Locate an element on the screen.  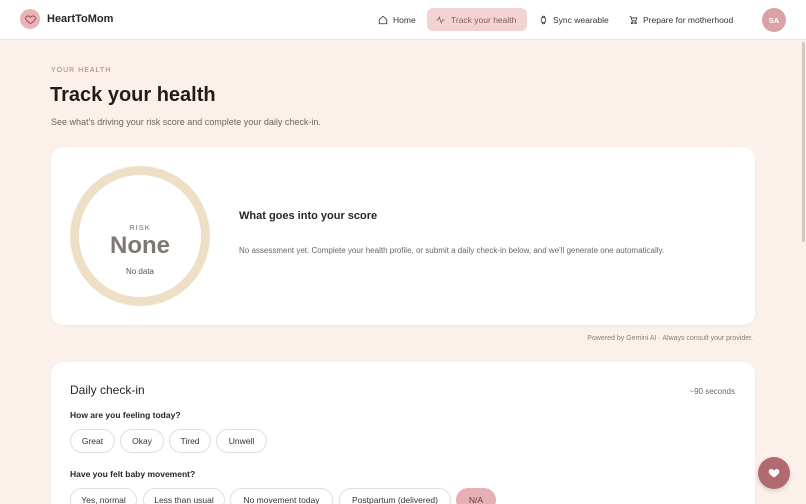
feeling-option-okay: Okay is located at coordinates (142, 441).